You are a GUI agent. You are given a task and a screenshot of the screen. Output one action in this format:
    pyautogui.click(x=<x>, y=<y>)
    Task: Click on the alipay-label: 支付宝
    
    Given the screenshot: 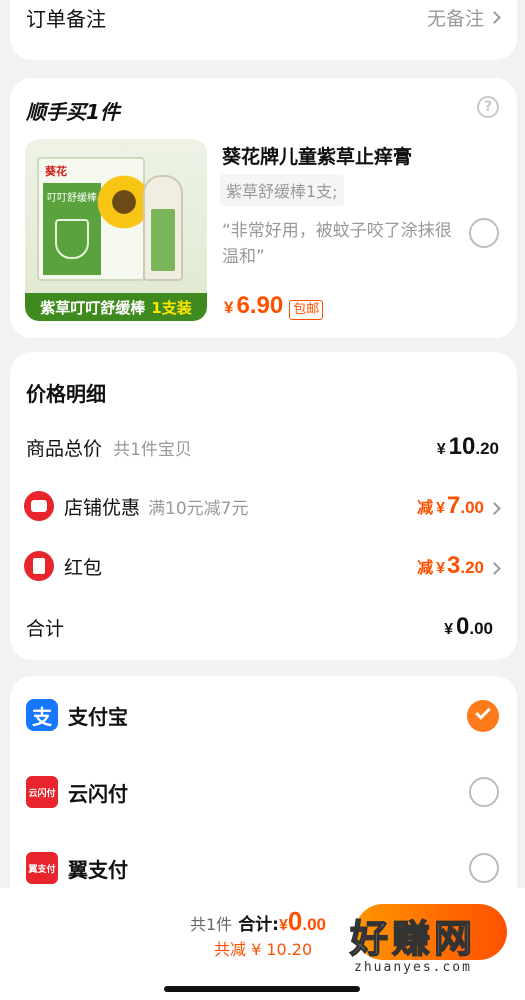 What is the action you would take?
    pyautogui.click(x=98, y=716)
    